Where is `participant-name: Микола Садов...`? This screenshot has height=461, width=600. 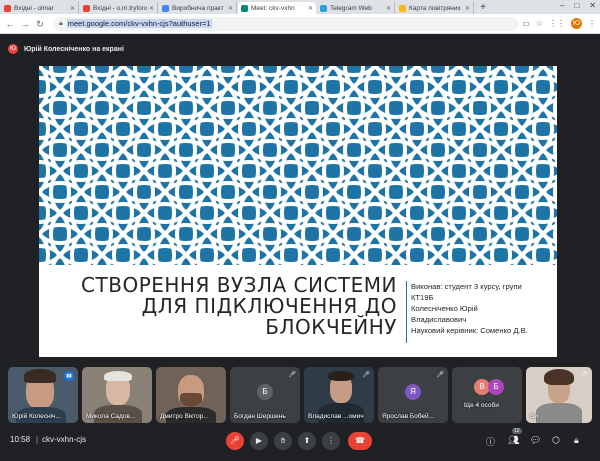 participant-name: Микола Садов... is located at coordinates (111, 416).